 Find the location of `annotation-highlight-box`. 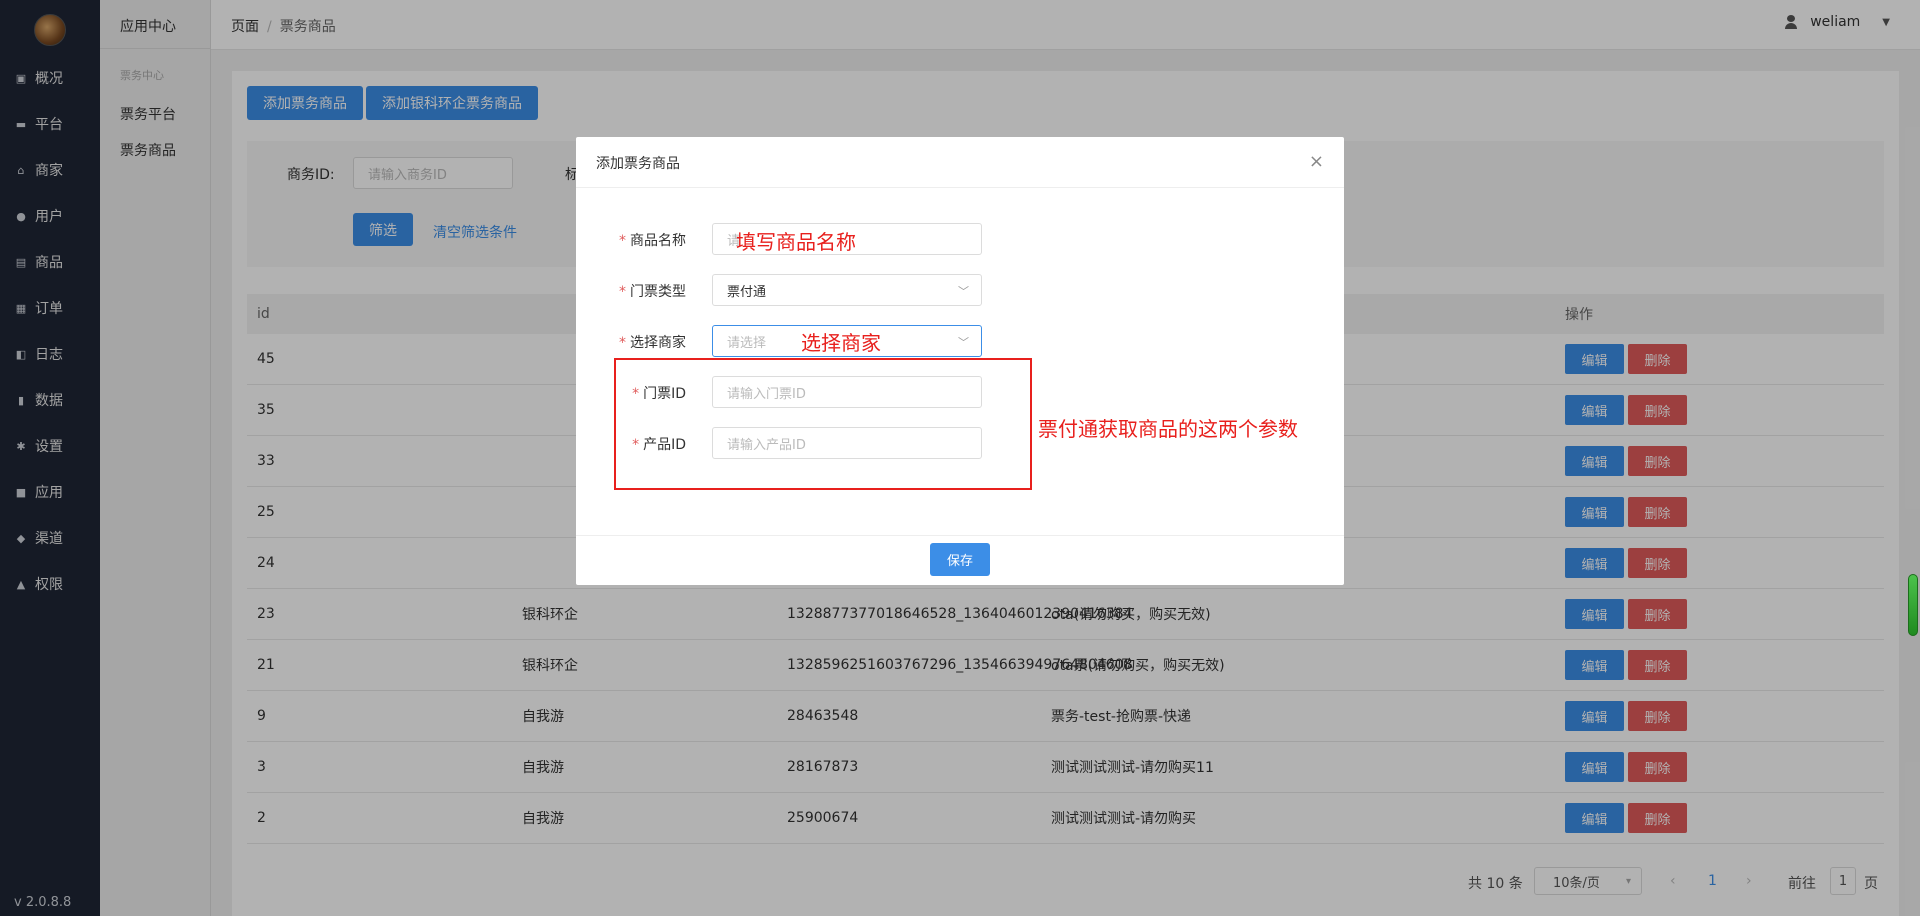

annotation-highlight-box is located at coordinates (823, 424).